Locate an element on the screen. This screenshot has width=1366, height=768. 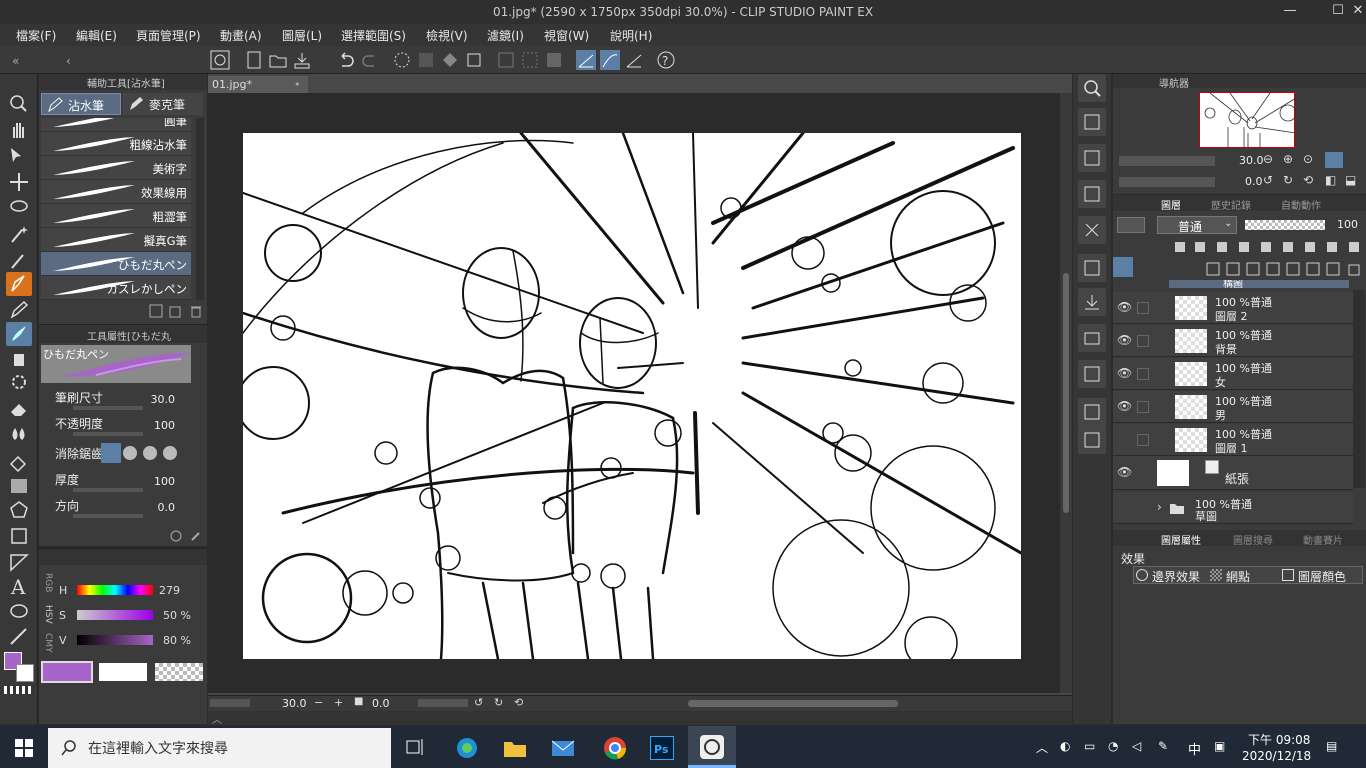
layer-paper: 👁 紙張 is located at coordinates (1233, 473).